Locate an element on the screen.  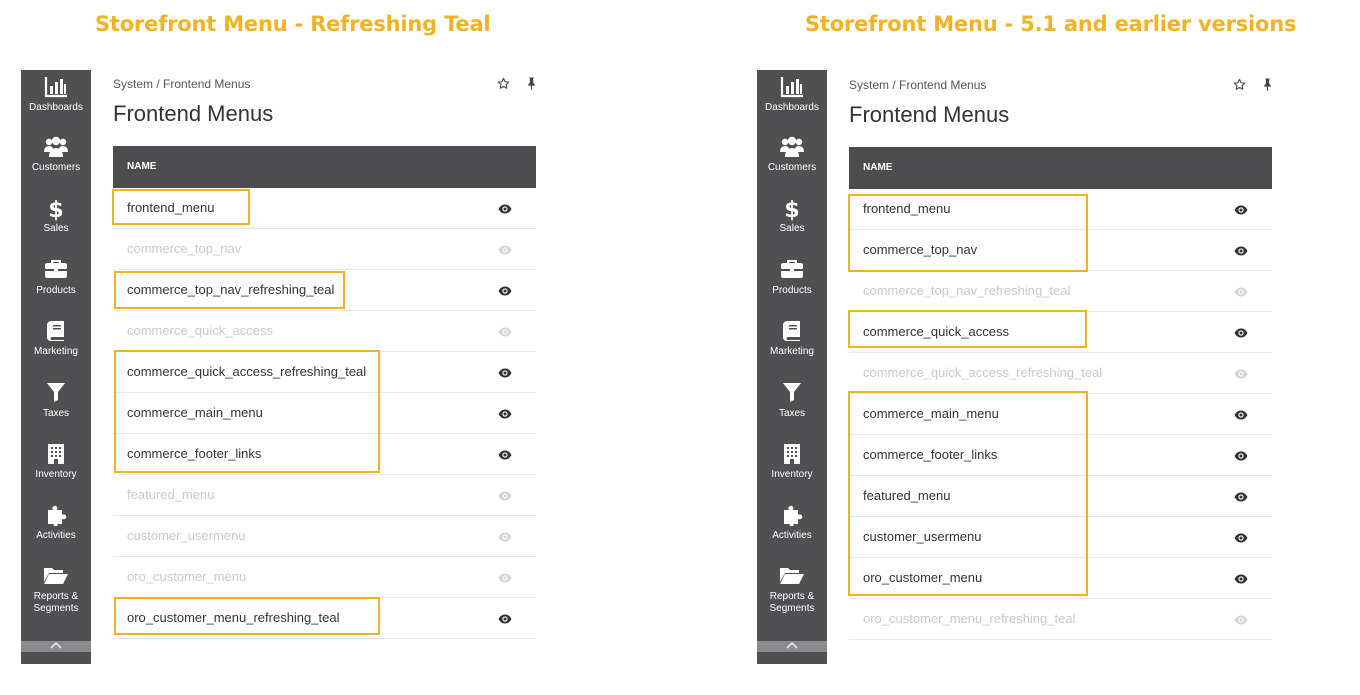
sidebar-item-label: Segments is located at coordinates (56, 608).